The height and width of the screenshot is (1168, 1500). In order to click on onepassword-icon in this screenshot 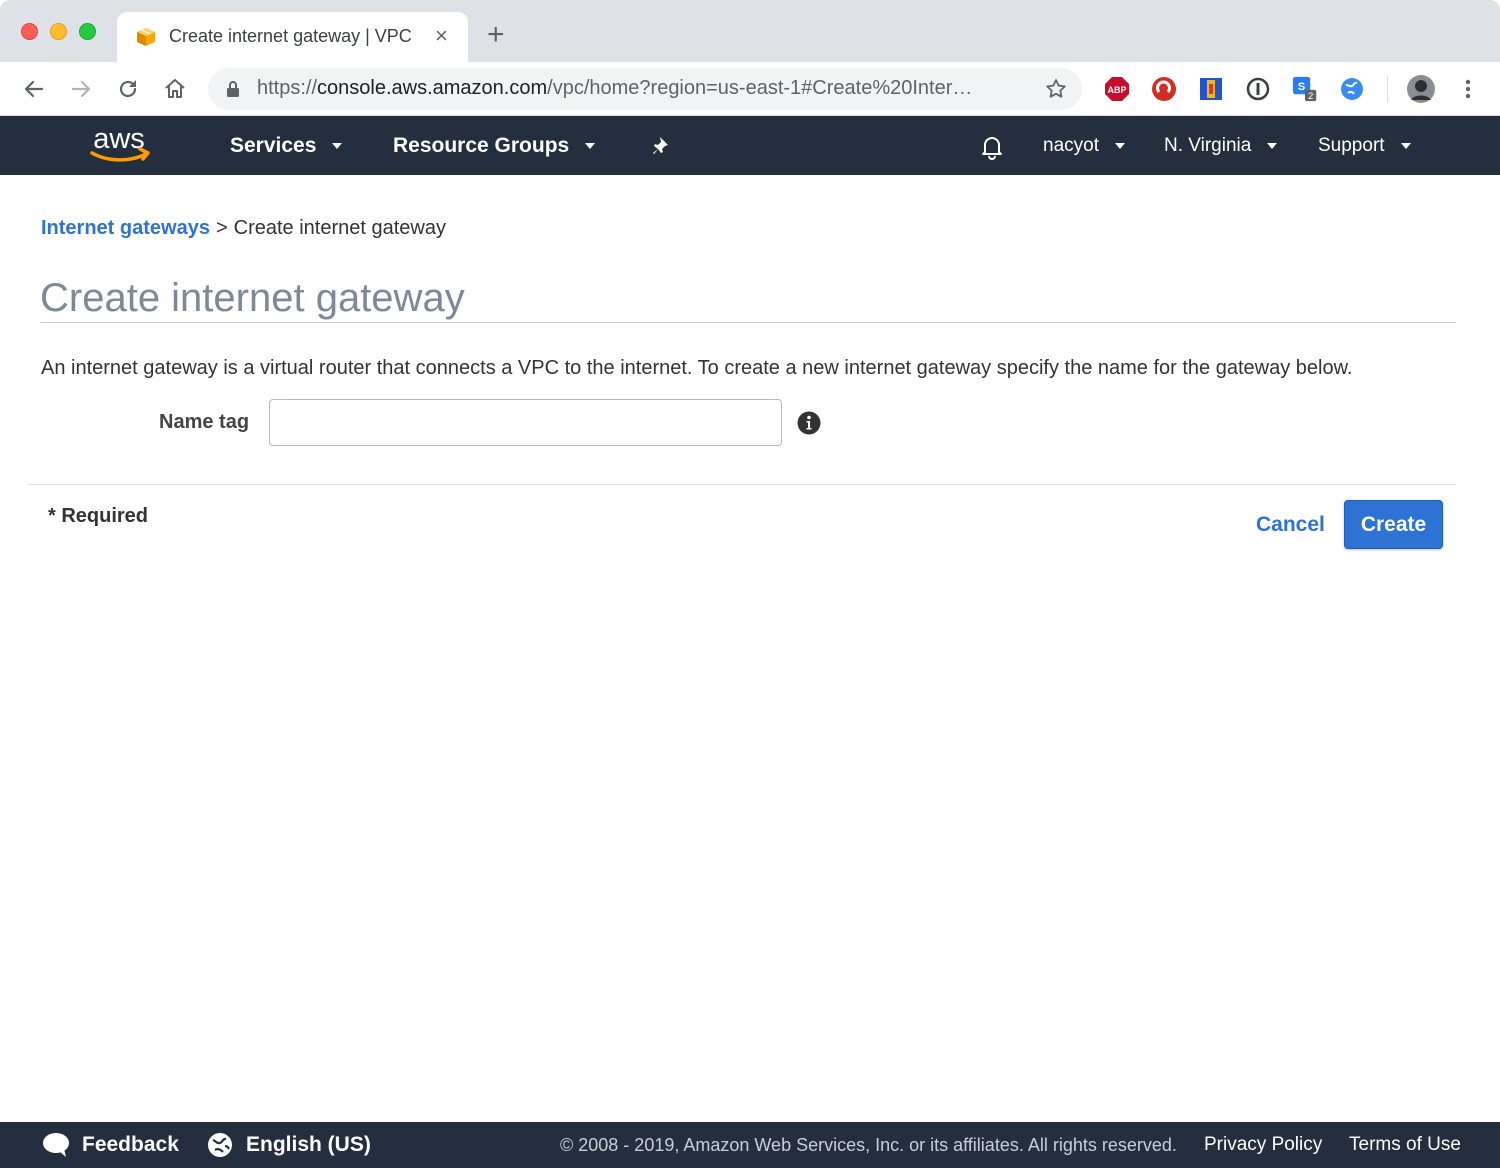, I will do `click(1258, 89)`.